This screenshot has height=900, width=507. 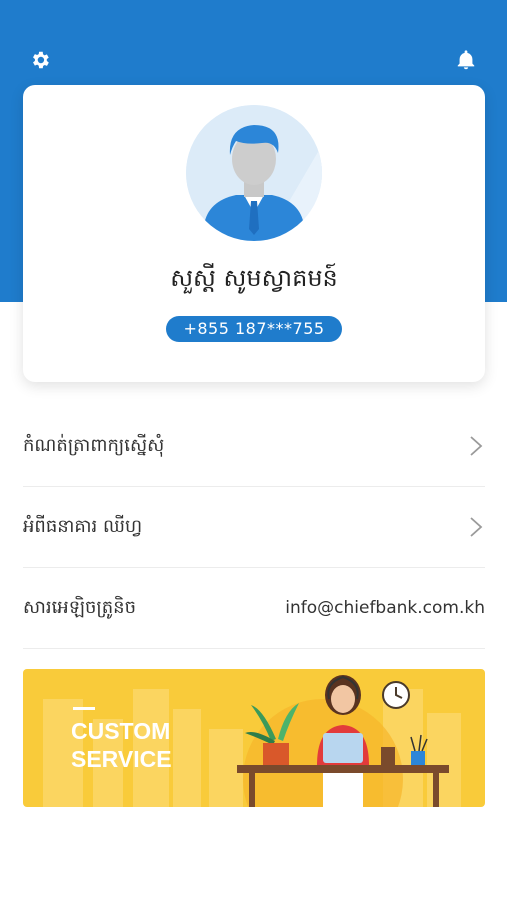 What do you see at coordinates (254, 446) in the screenshot?
I see `menu-item-application-records: កំណត់ត្រាពាក្យស្នើសុំ` at bounding box center [254, 446].